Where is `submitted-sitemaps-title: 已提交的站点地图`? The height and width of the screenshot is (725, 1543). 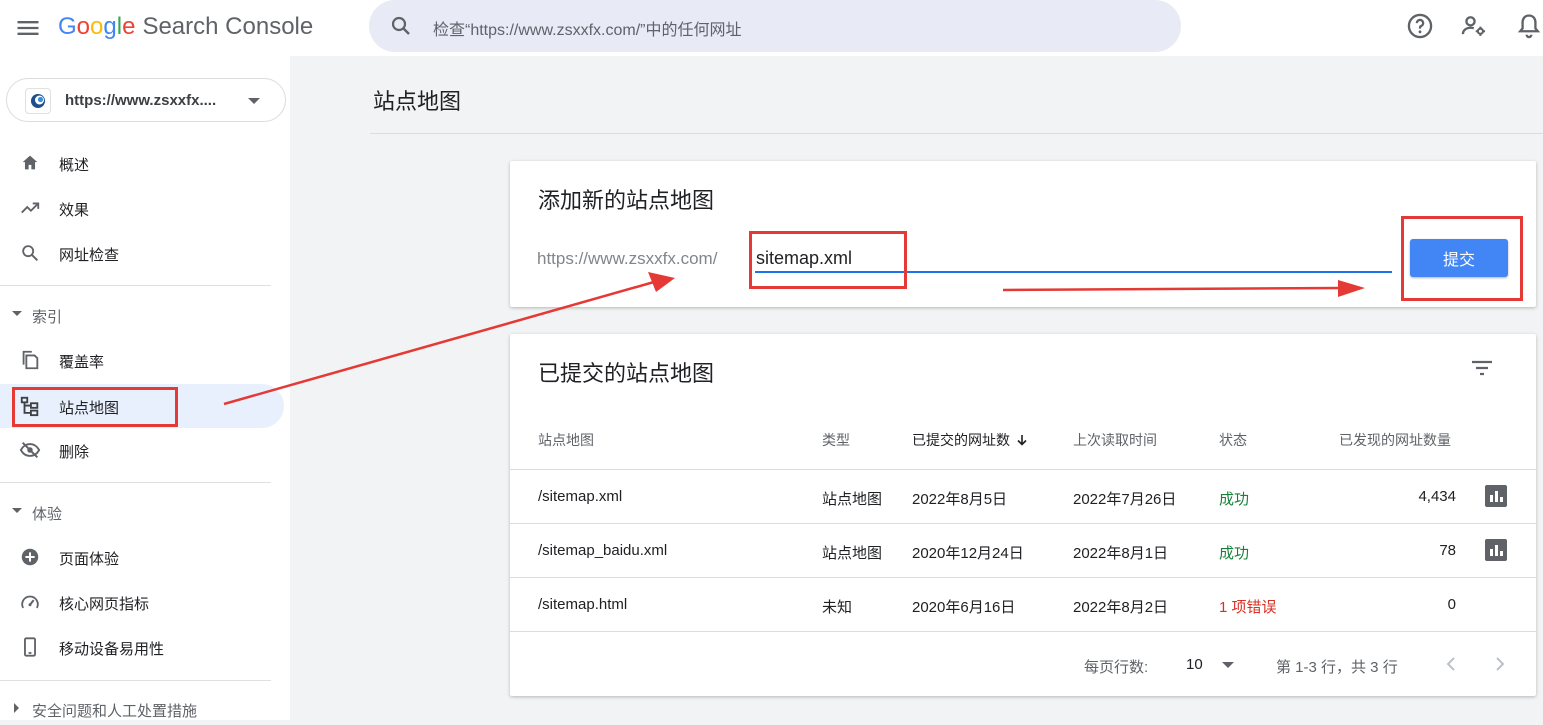 submitted-sitemaps-title: 已提交的站点地图 is located at coordinates (626, 373).